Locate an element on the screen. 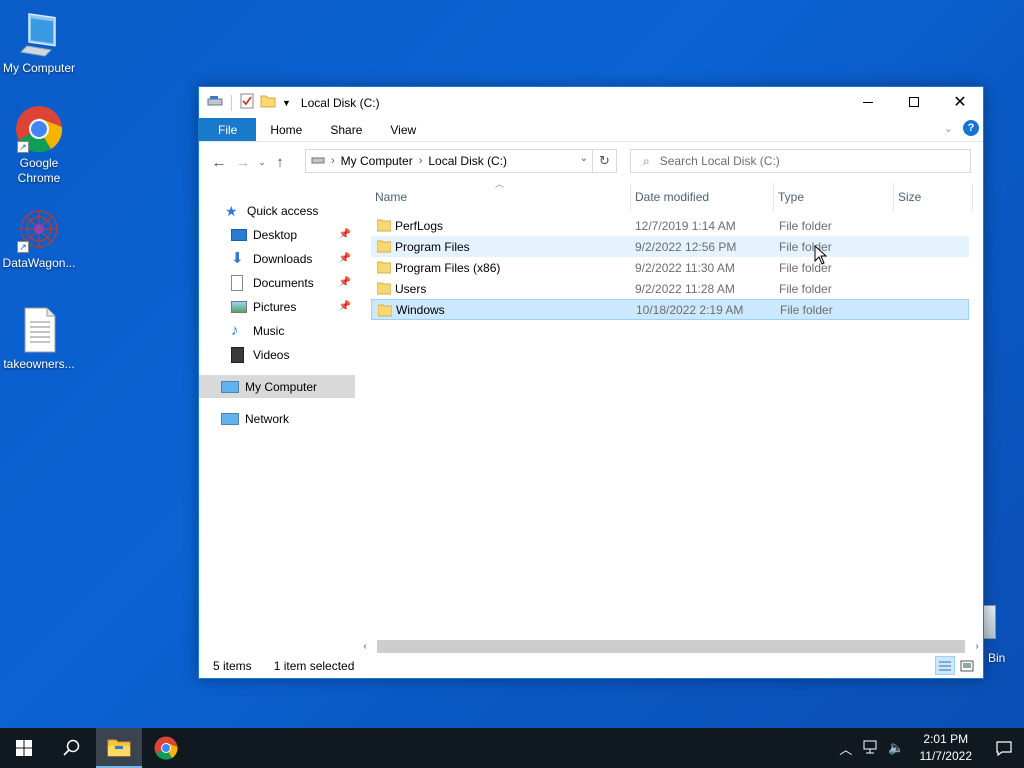 Image resolution: width=1024 pixels, height=768 pixels. details-view-icon is located at coordinates (945, 665).